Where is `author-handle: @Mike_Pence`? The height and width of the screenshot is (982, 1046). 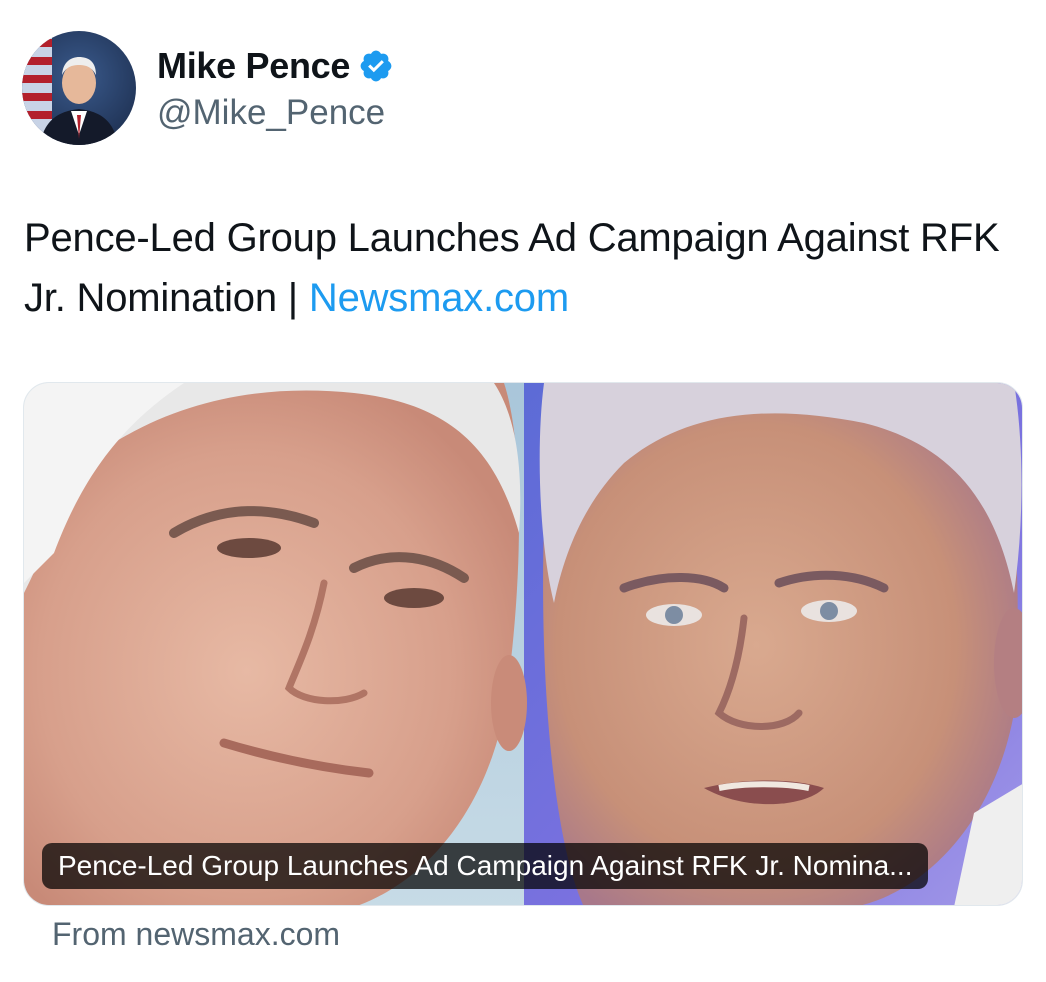 author-handle: @Mike_Pence is located at coordinates (275, 113).